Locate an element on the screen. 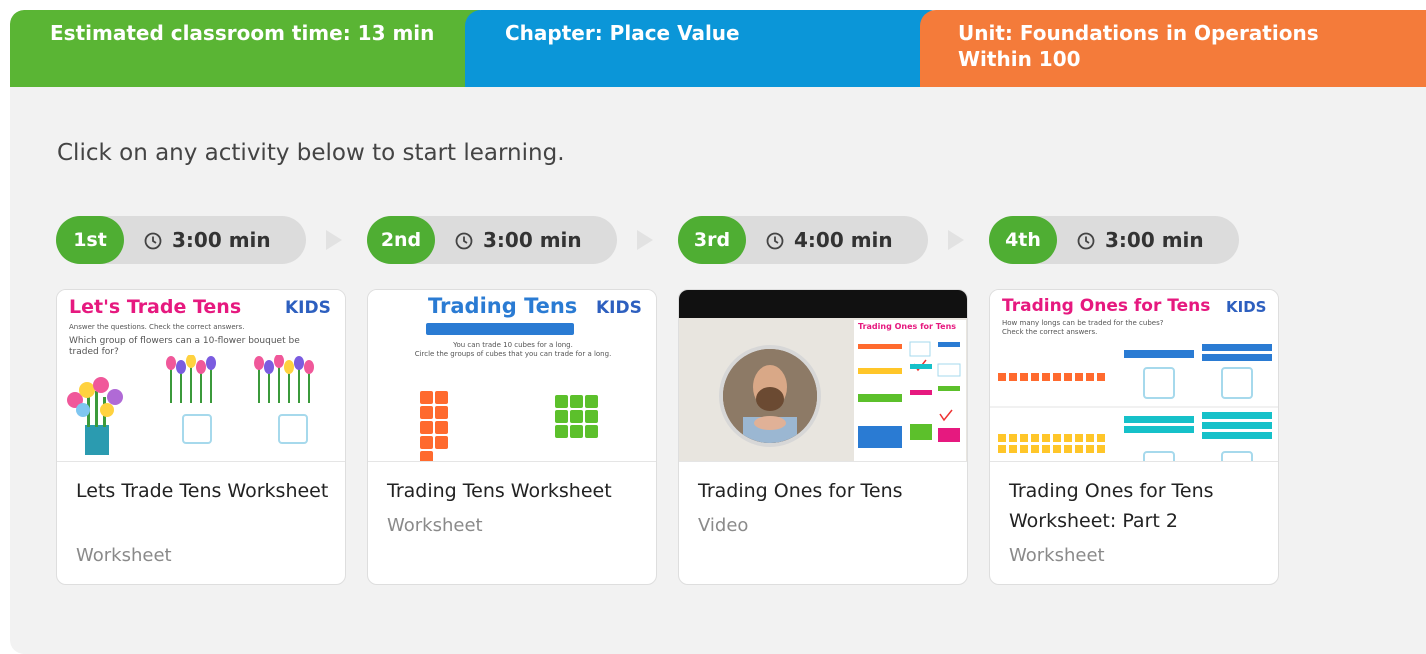 The height and width of the screenshot is (654, 1426). chapter-banner: Chapter: Place Value is located at coordinates (705, 48).